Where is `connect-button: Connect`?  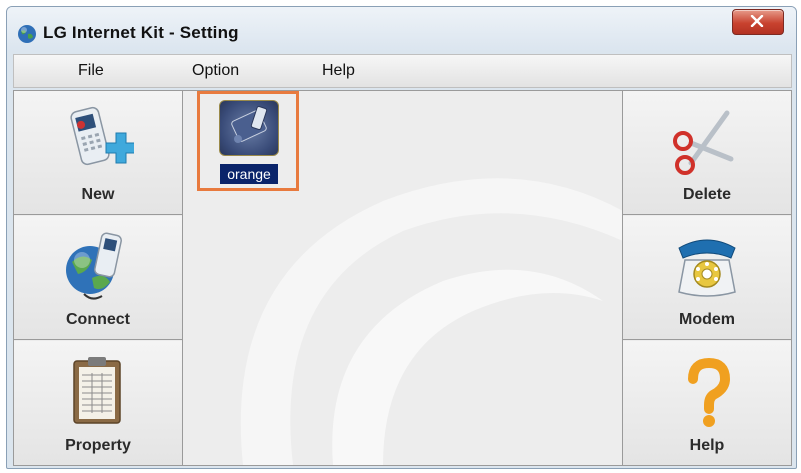 connect-button: Connect is located at coordinates (98, 278).